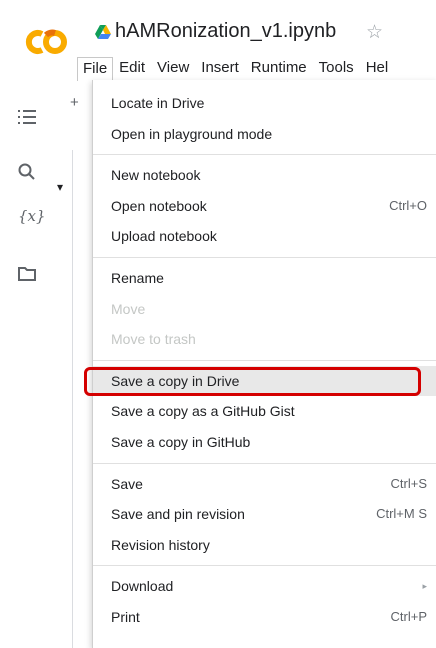  Describe the element at coordinates (377, 67) in the screenshot. I see `menu-help: Hel` at that location.